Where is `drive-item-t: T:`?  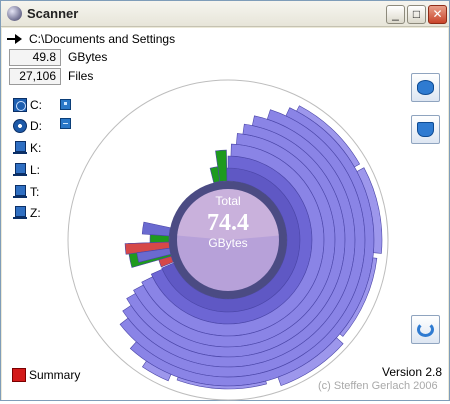
drive-item-t: T: is located at coordinates (26, 192).